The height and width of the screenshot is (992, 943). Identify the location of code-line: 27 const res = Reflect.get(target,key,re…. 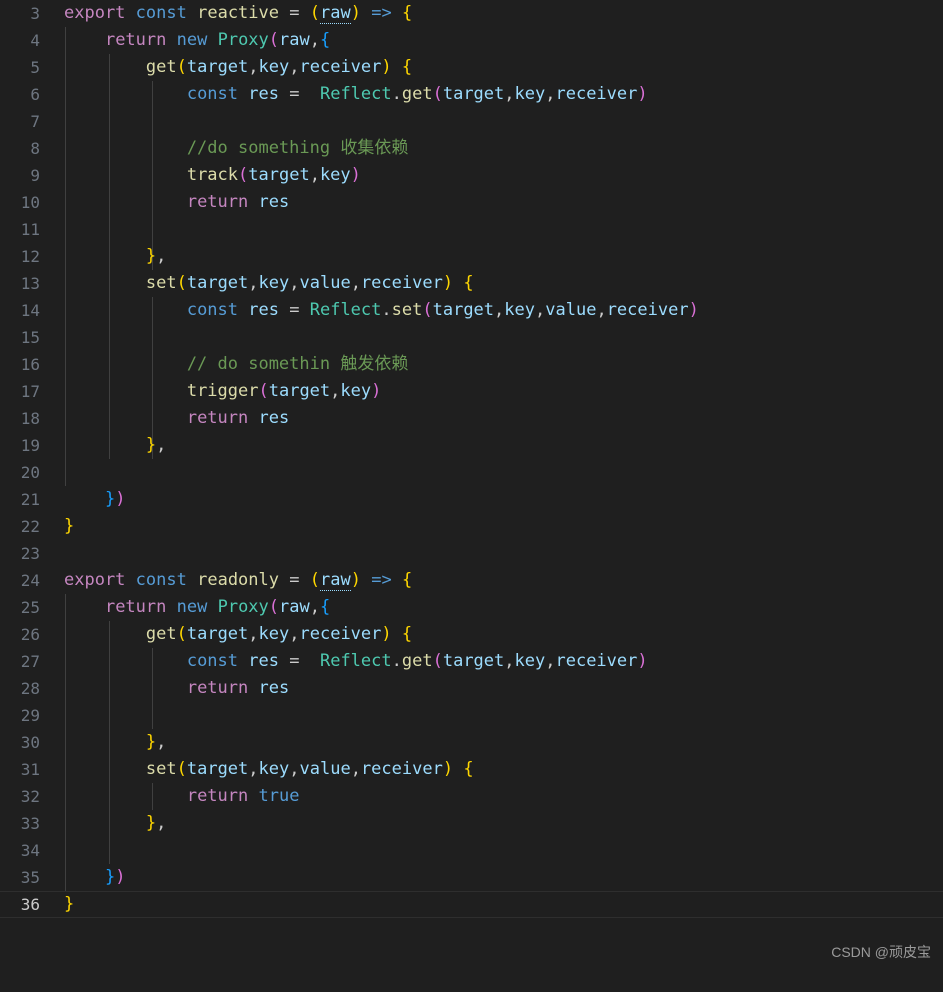
(471, 661).